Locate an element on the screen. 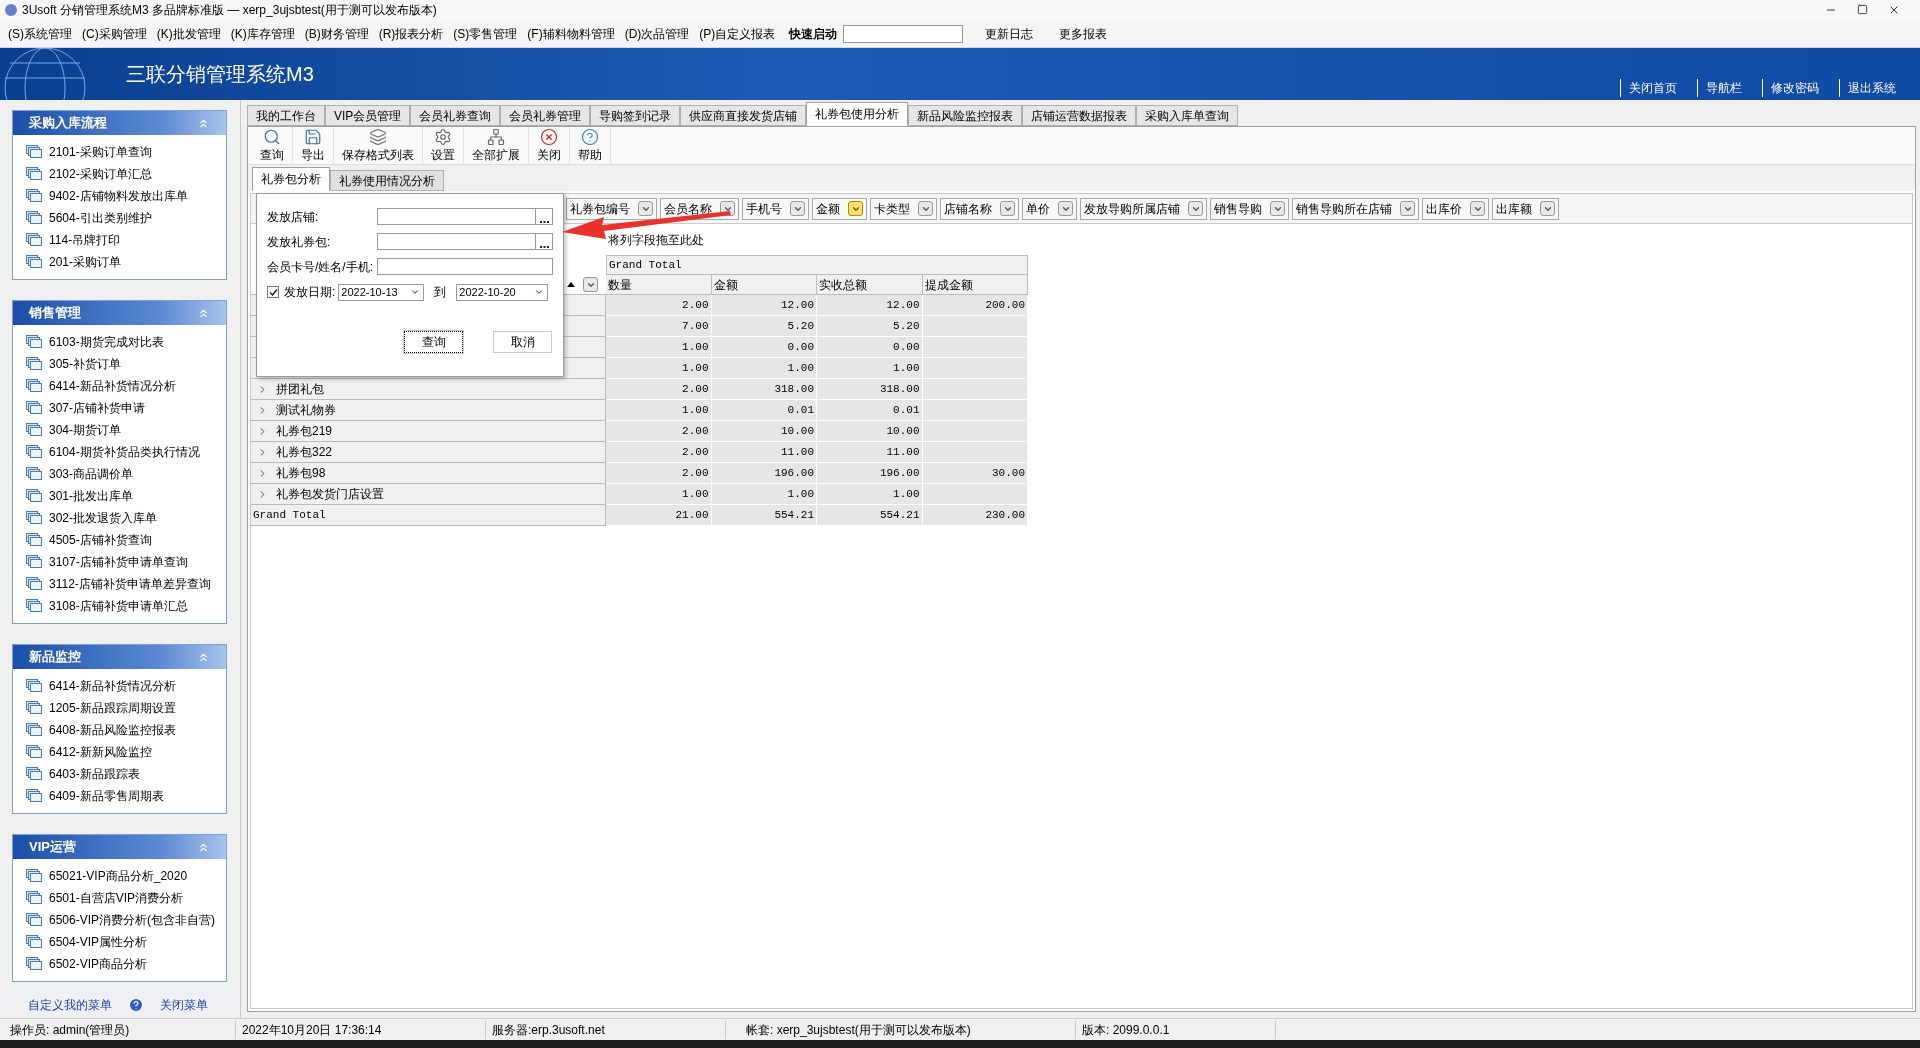 This screenshot has width=1920, height=1048. quick-launch-field is located at coordinates (903, 33).